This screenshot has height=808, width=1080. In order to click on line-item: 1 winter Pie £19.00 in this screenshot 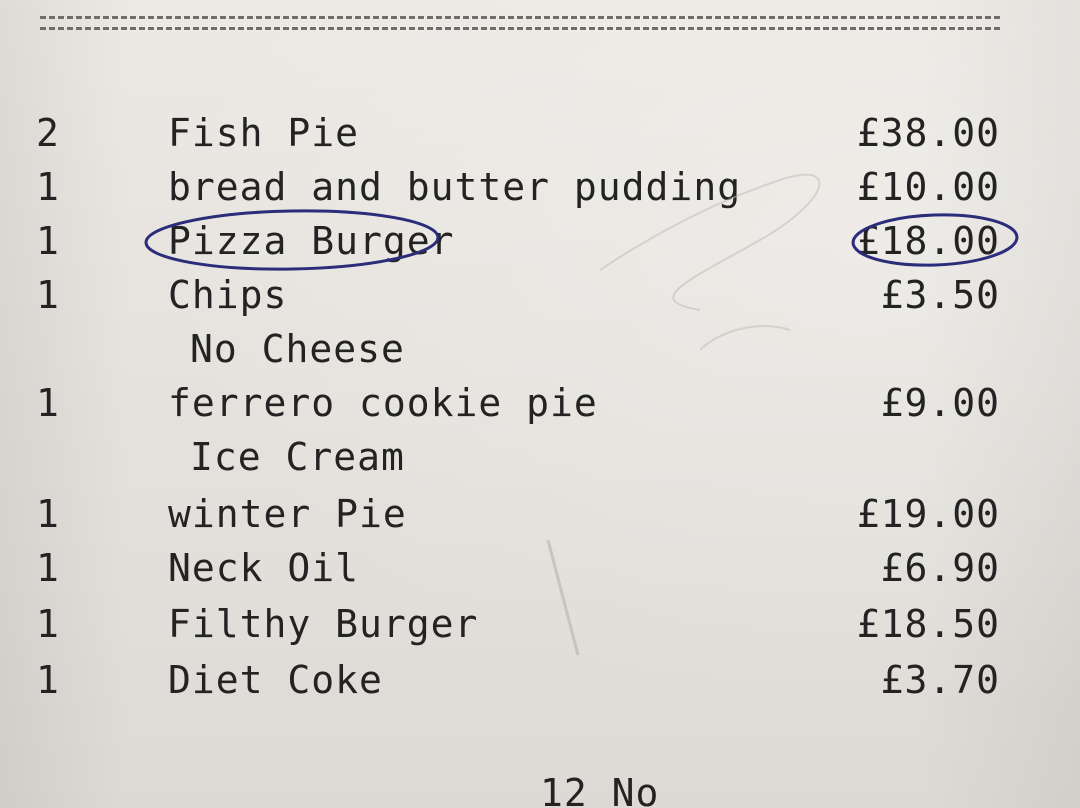, I will do `click(540, 514)`.